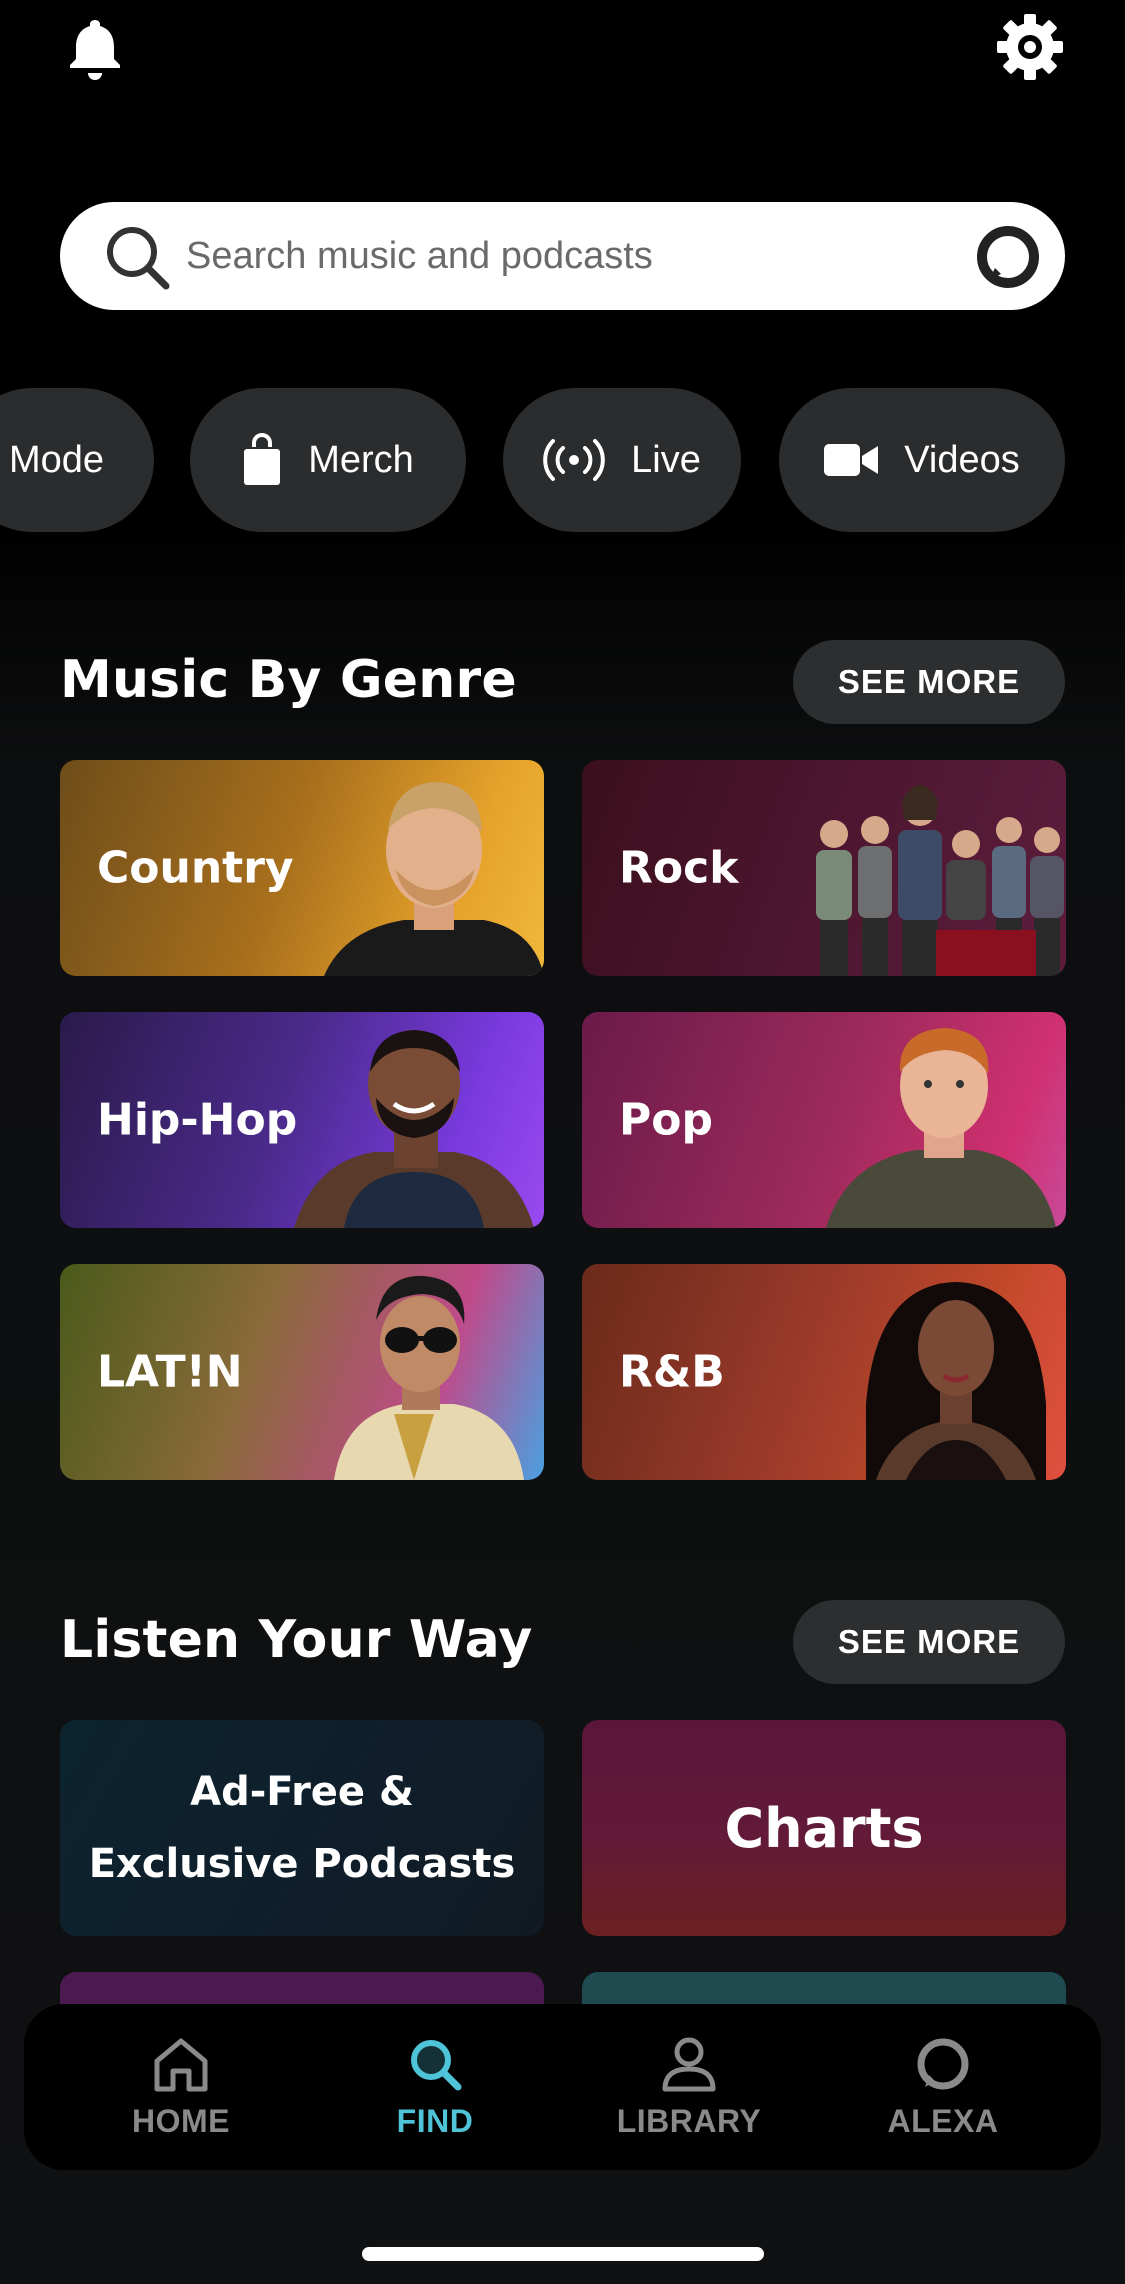 The height and width of the screenshot is (2284, 1125). What do you see at coordinates (302, 1792) in the screenshot?
I see `podcasts-card-line1: Ad-Free &` at bounding box center [302, 1792].